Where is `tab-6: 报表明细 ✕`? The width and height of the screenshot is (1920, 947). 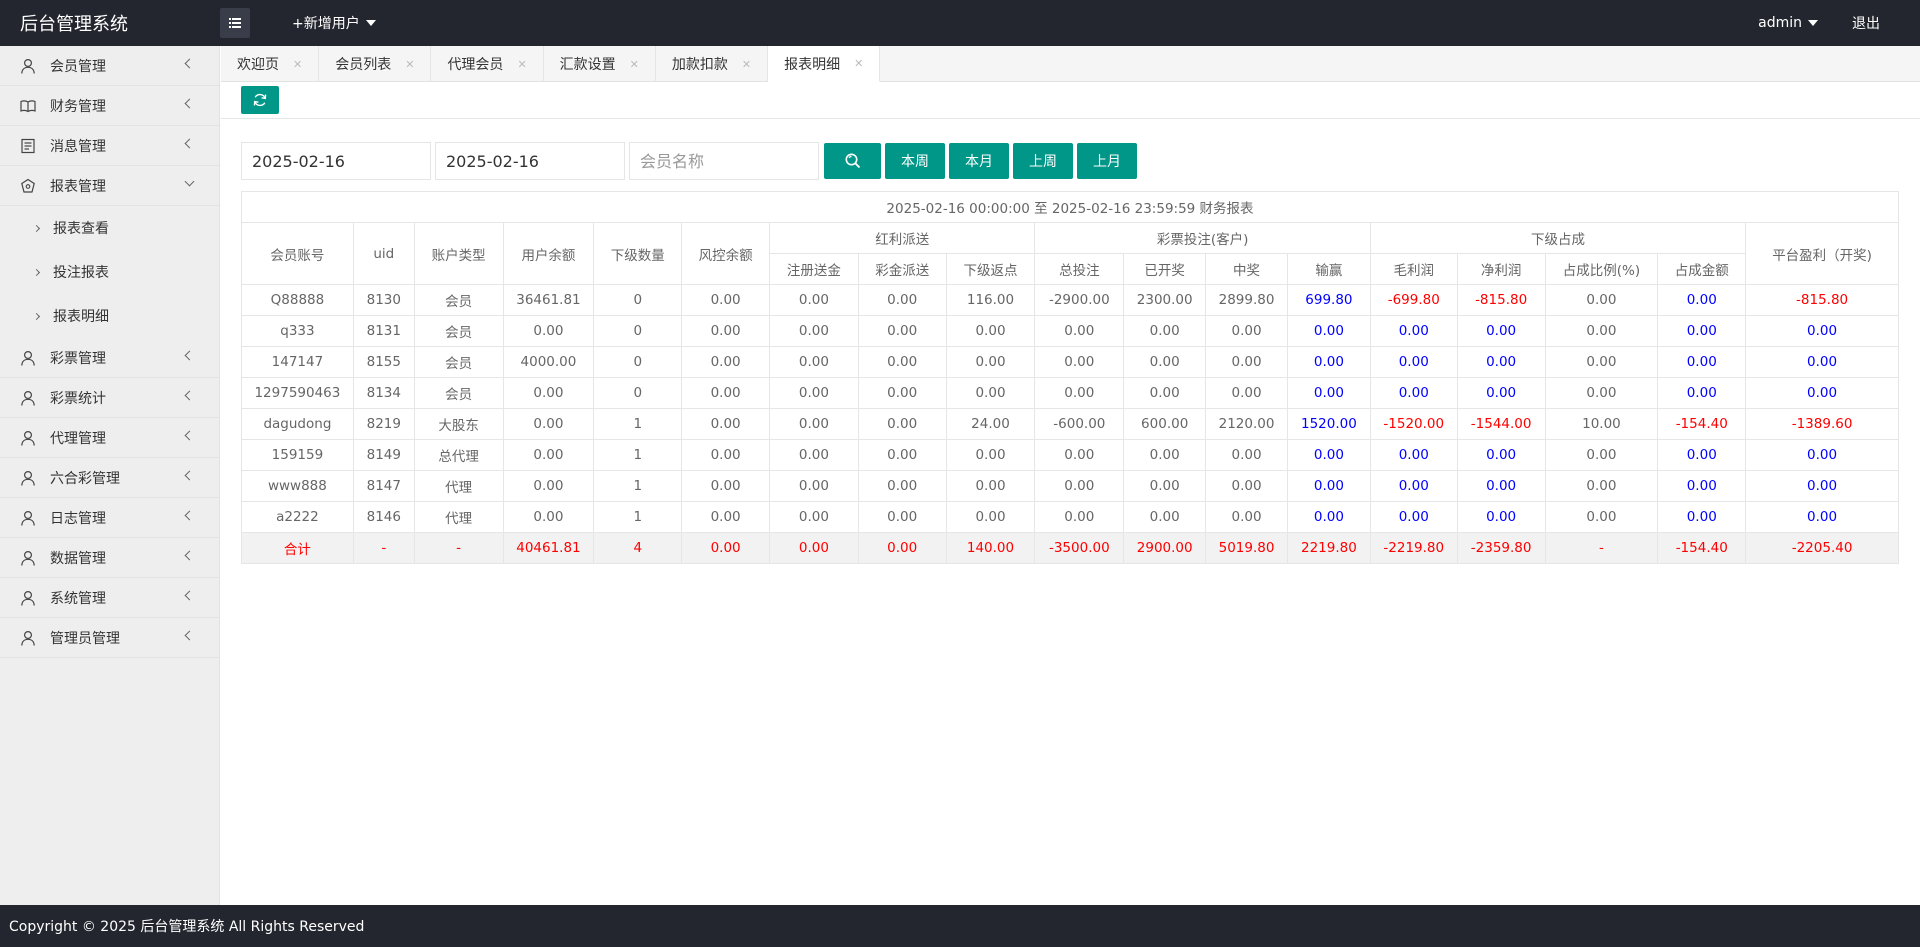
tab-6: 报表明细 ✕ is located at coordinates (824, 64).